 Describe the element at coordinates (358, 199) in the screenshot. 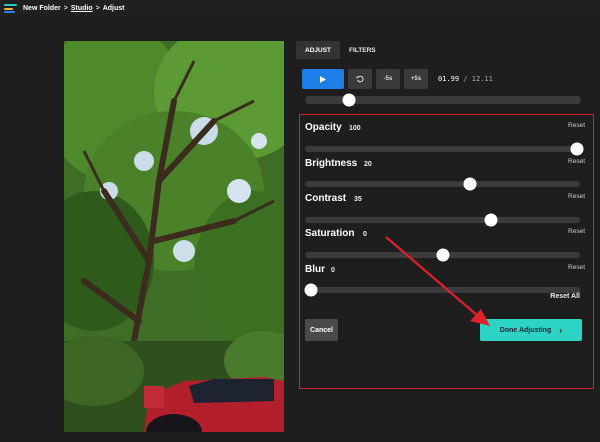

I see `contrast-value: 35` at that location.